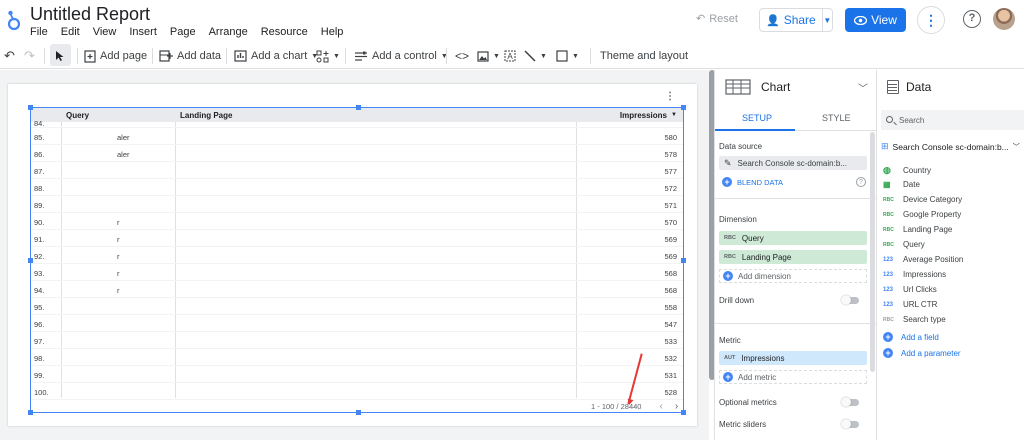  Describe the element at coordinates (738, 87) in the screenshot. I see `table-chart-type-icon` at that location.